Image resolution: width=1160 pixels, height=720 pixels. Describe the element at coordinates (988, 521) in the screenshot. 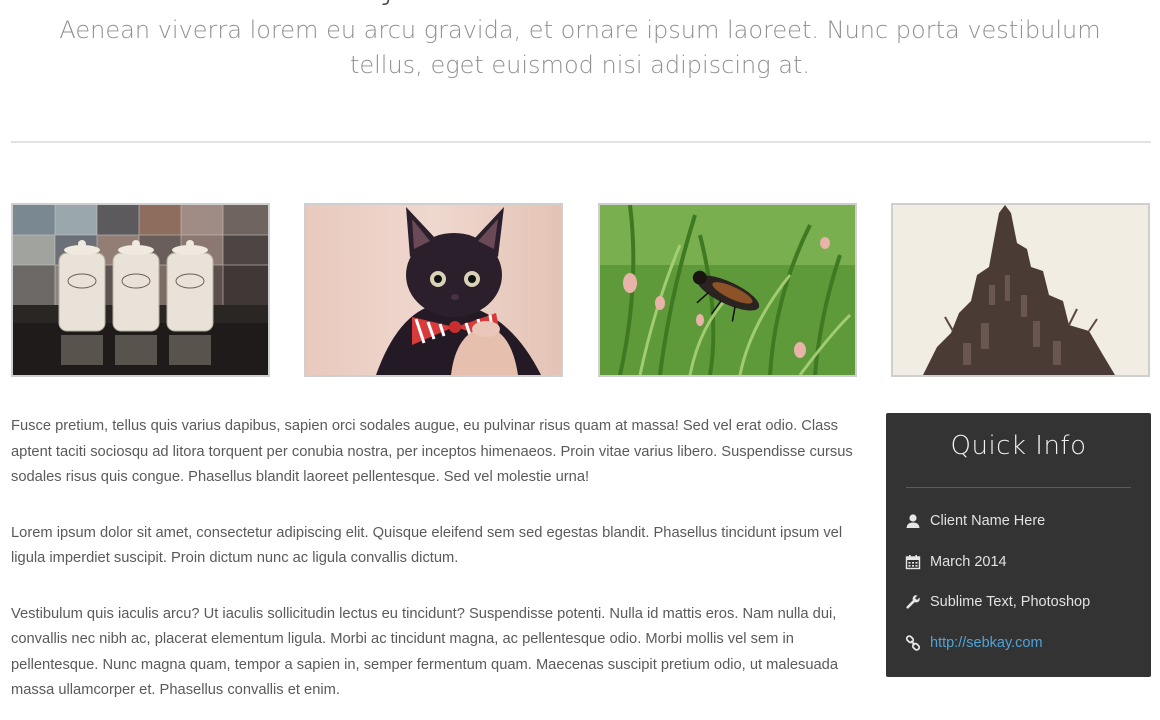

I see `client-name: Client Name Here` at that location.